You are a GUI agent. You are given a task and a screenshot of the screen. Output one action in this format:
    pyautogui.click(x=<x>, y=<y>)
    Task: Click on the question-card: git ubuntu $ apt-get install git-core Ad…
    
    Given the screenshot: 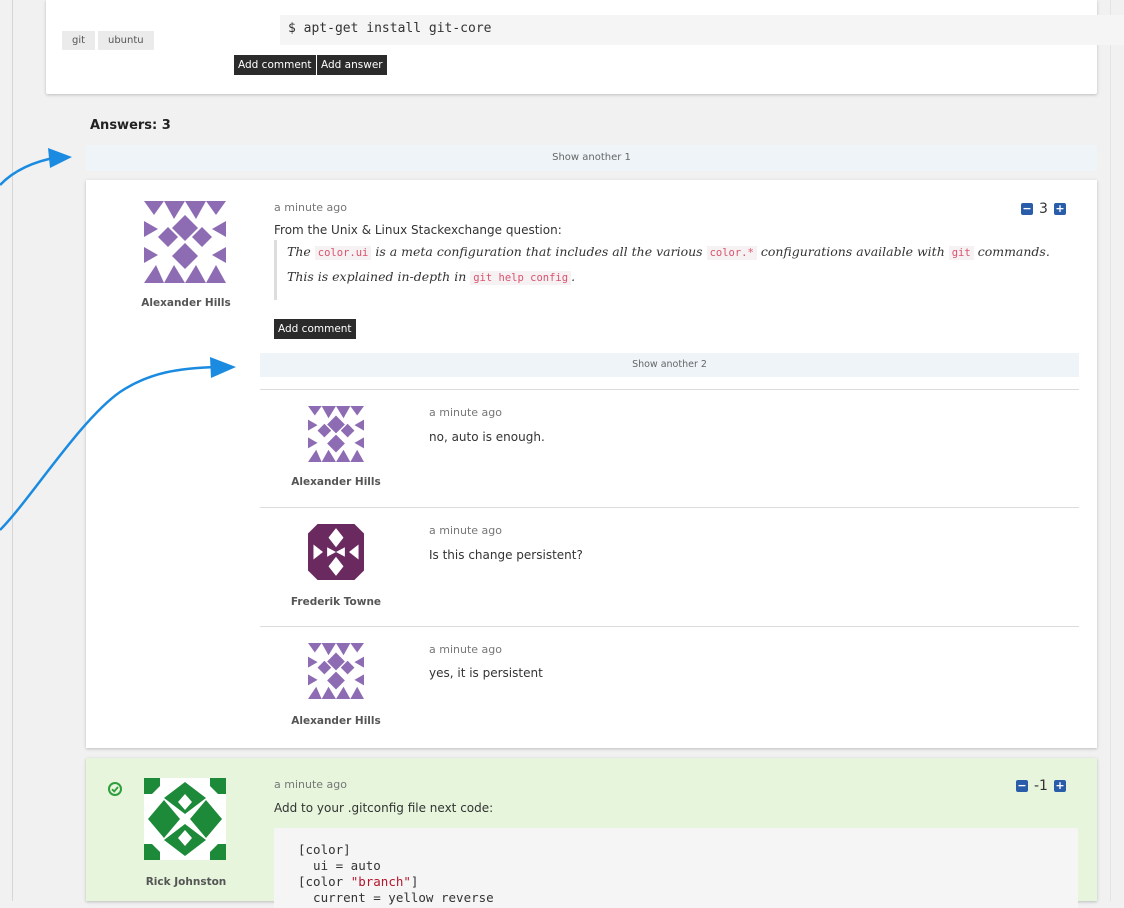 What is the action you would take?
    pyautogui.click(x=585, y=47)
    